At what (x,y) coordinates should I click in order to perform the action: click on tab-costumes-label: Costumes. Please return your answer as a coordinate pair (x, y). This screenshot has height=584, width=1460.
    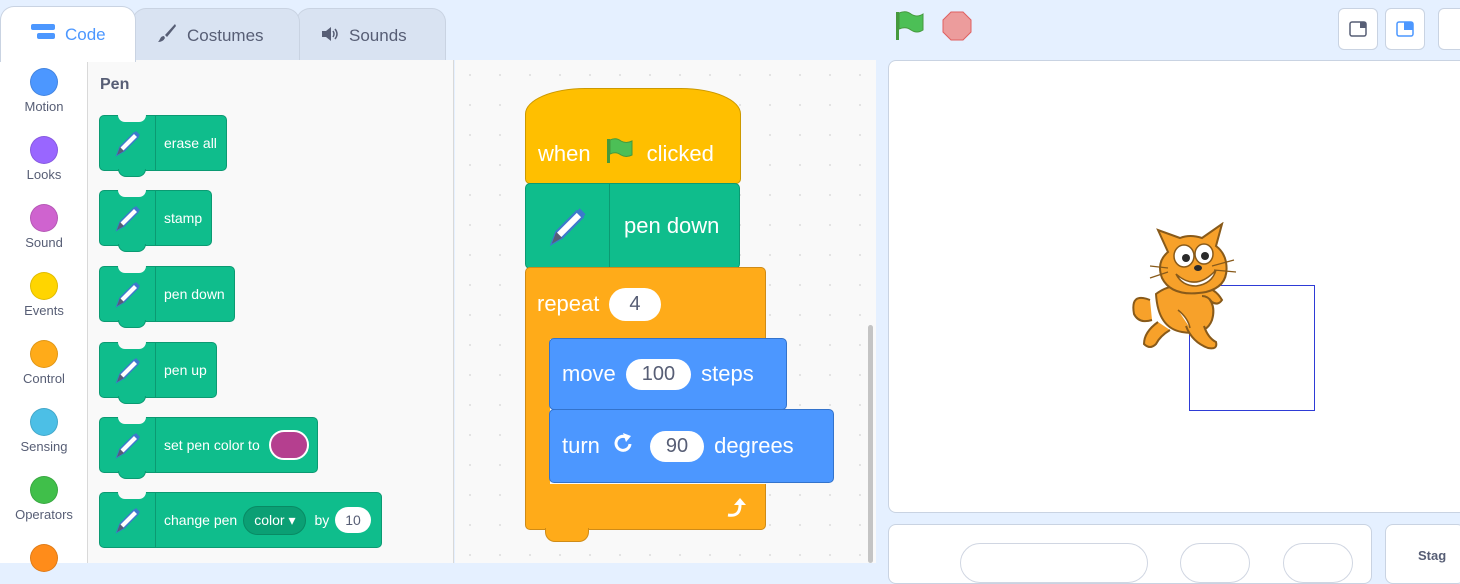
    Looking at the image, I should click on (225, 35).